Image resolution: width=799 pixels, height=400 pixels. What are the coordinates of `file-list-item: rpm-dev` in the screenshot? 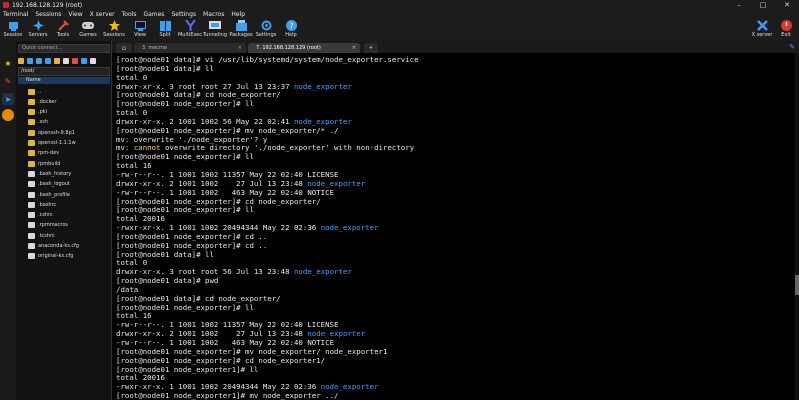 It's located at (43, 153).